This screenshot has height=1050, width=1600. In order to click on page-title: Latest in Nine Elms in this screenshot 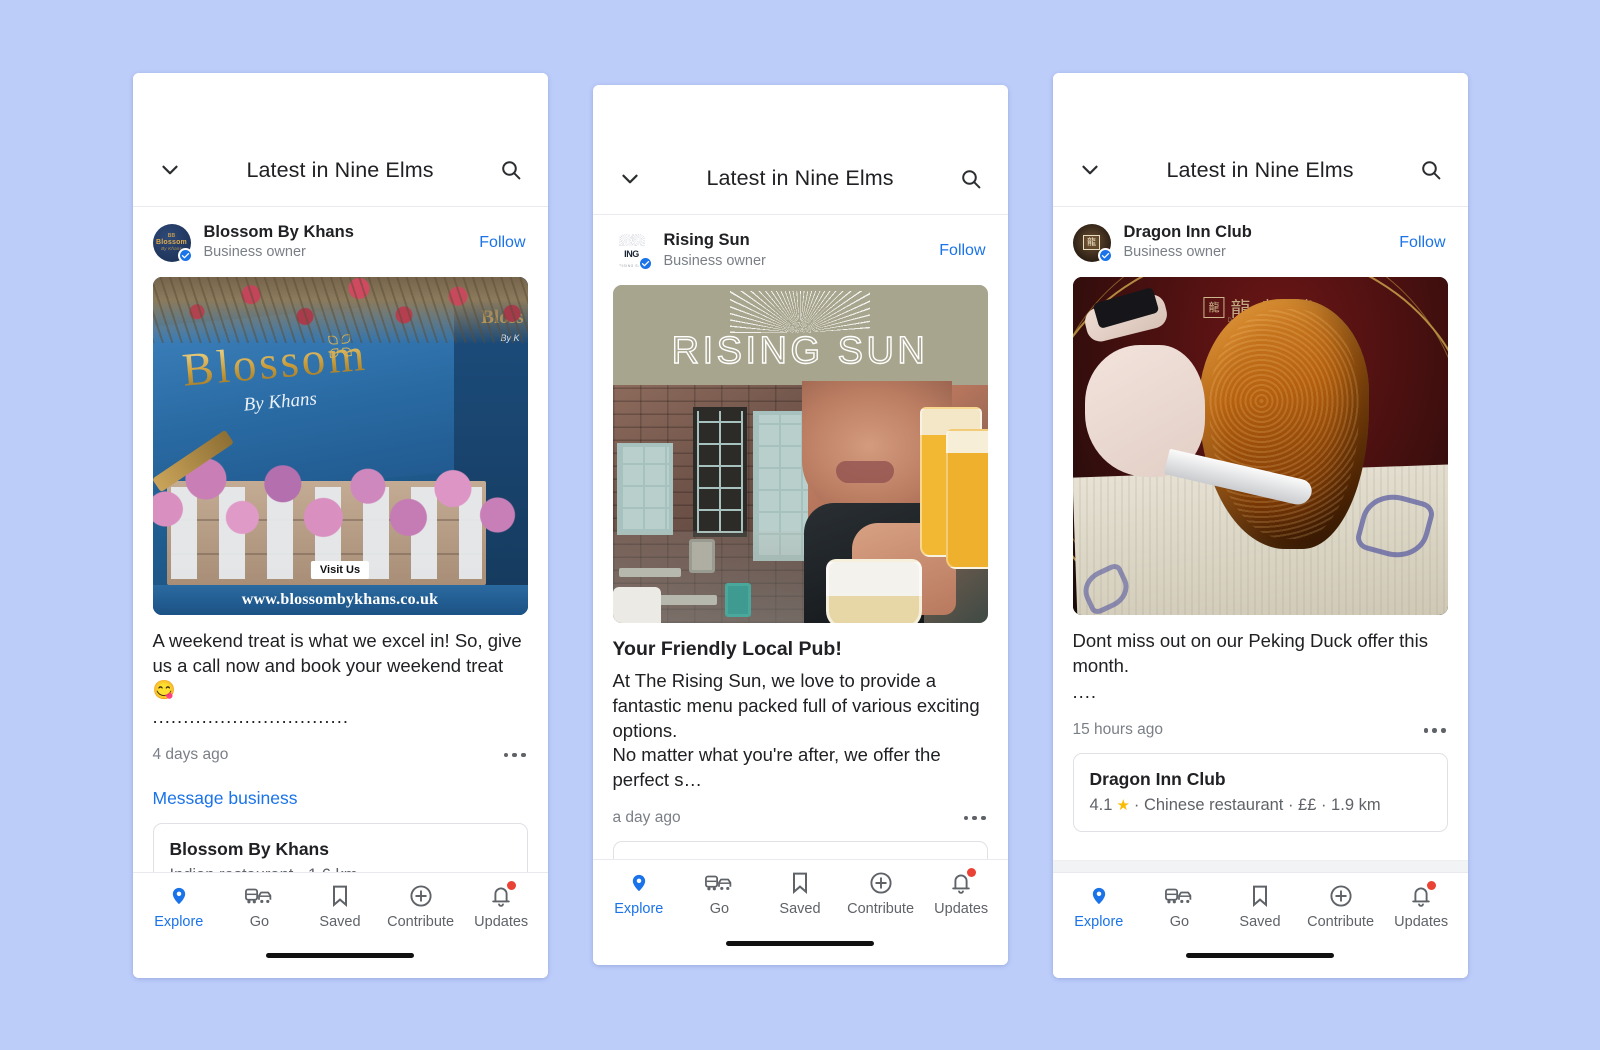, I will do `click(800, 178)`.